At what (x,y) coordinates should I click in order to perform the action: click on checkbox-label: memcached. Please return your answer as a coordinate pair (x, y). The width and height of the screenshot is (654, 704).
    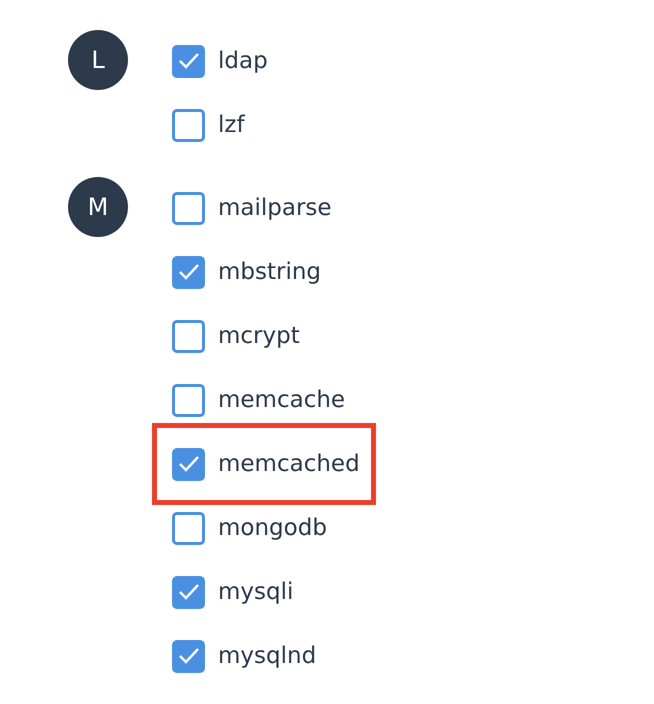
    Looking at the image, I should click on (289, 464).